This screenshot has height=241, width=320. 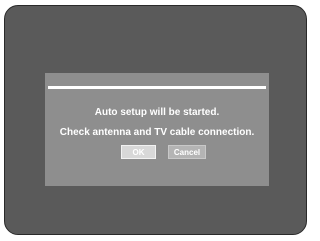 What do you see at coordinates (157, 87) in the screenshot?
I see `dialog-title-divider` at bounding box center [157, 87].